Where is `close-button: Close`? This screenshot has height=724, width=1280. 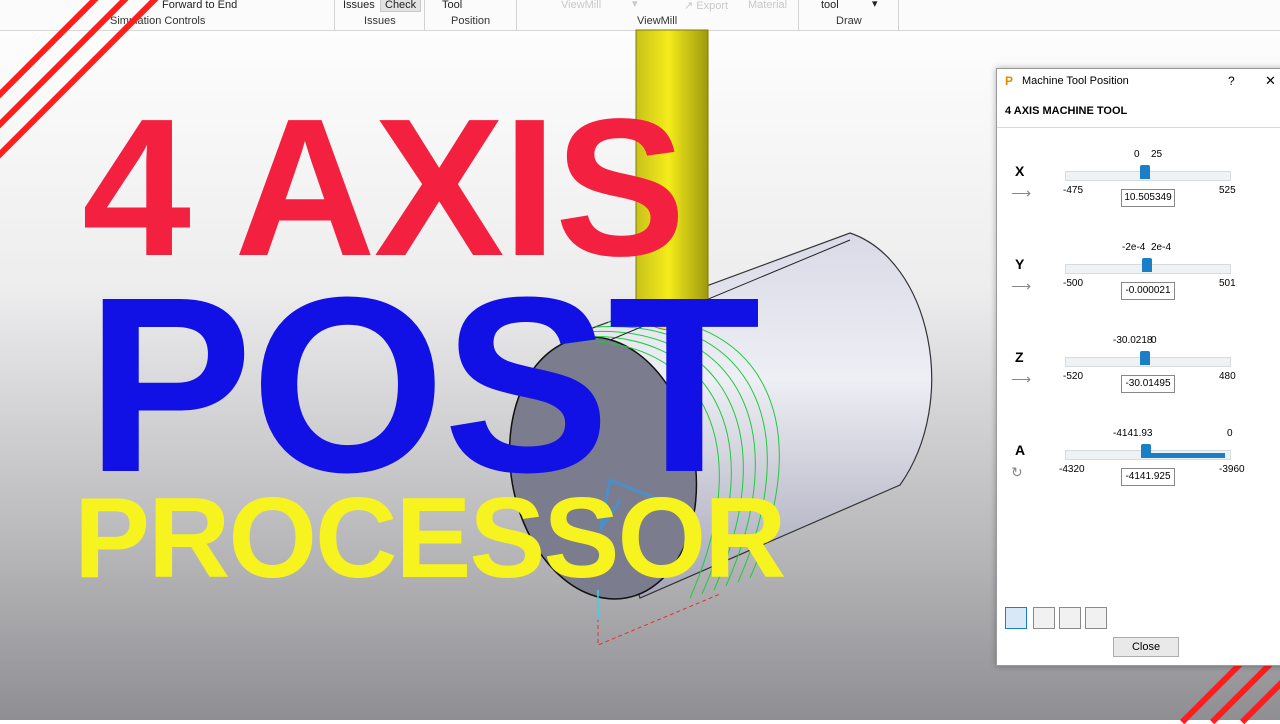
close-button: Close is located at coordinates (1146, 647).